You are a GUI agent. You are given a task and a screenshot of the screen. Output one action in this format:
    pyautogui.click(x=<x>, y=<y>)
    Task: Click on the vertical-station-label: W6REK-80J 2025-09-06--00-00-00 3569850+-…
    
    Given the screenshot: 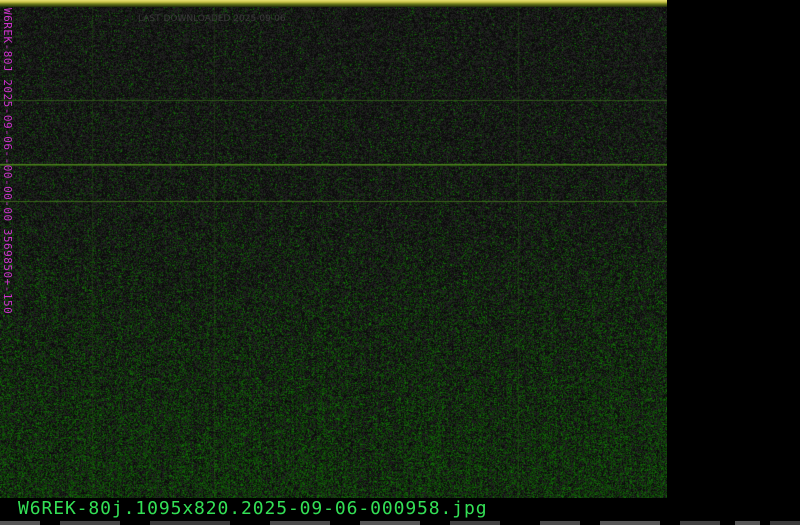 What is the action you would take?
    pyautogui.click(x=7, y=161)
    